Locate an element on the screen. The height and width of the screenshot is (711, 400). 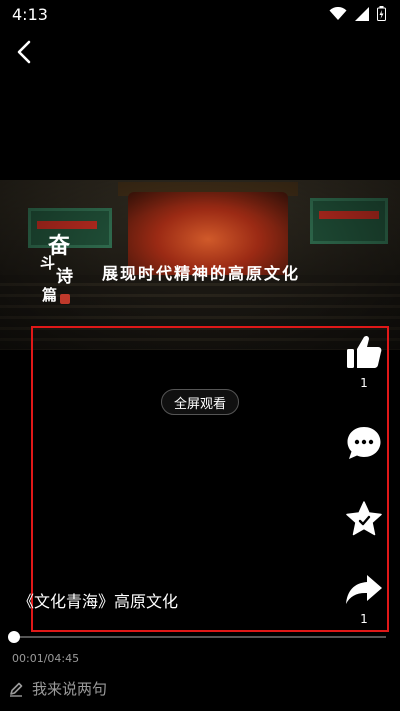
favorite-button is located at coordinates (364, 519).